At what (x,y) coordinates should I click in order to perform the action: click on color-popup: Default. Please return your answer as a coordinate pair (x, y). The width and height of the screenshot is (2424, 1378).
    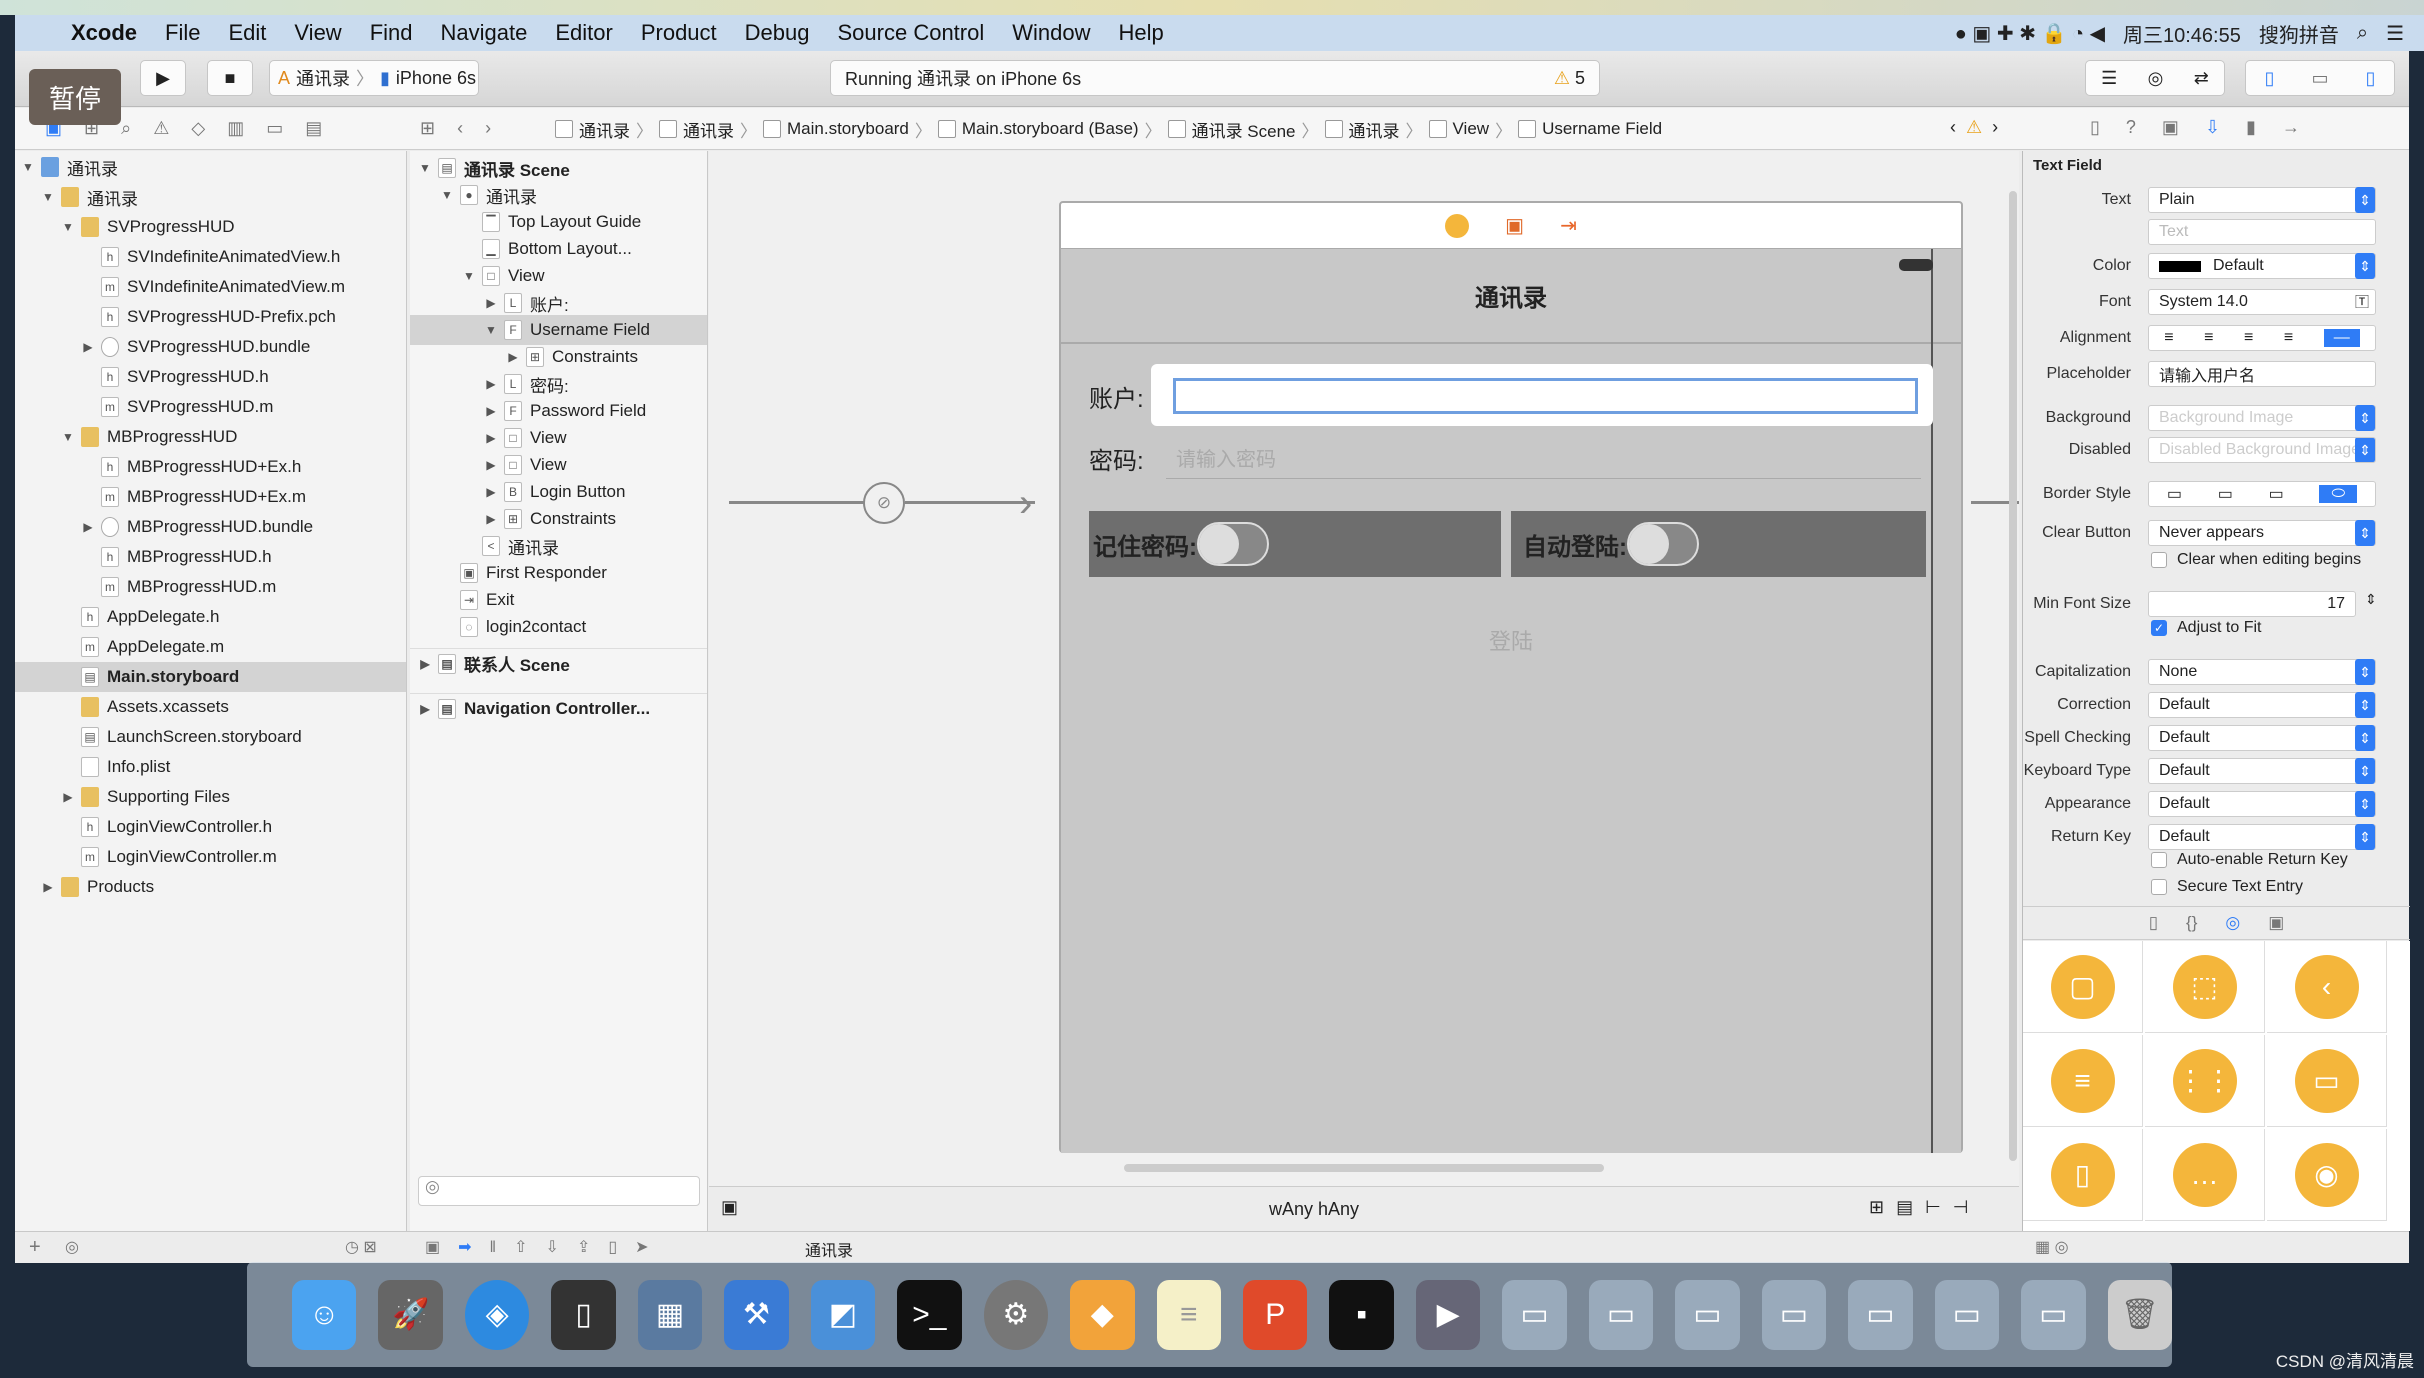
    Looking at the image, I should click on (2262, 266).